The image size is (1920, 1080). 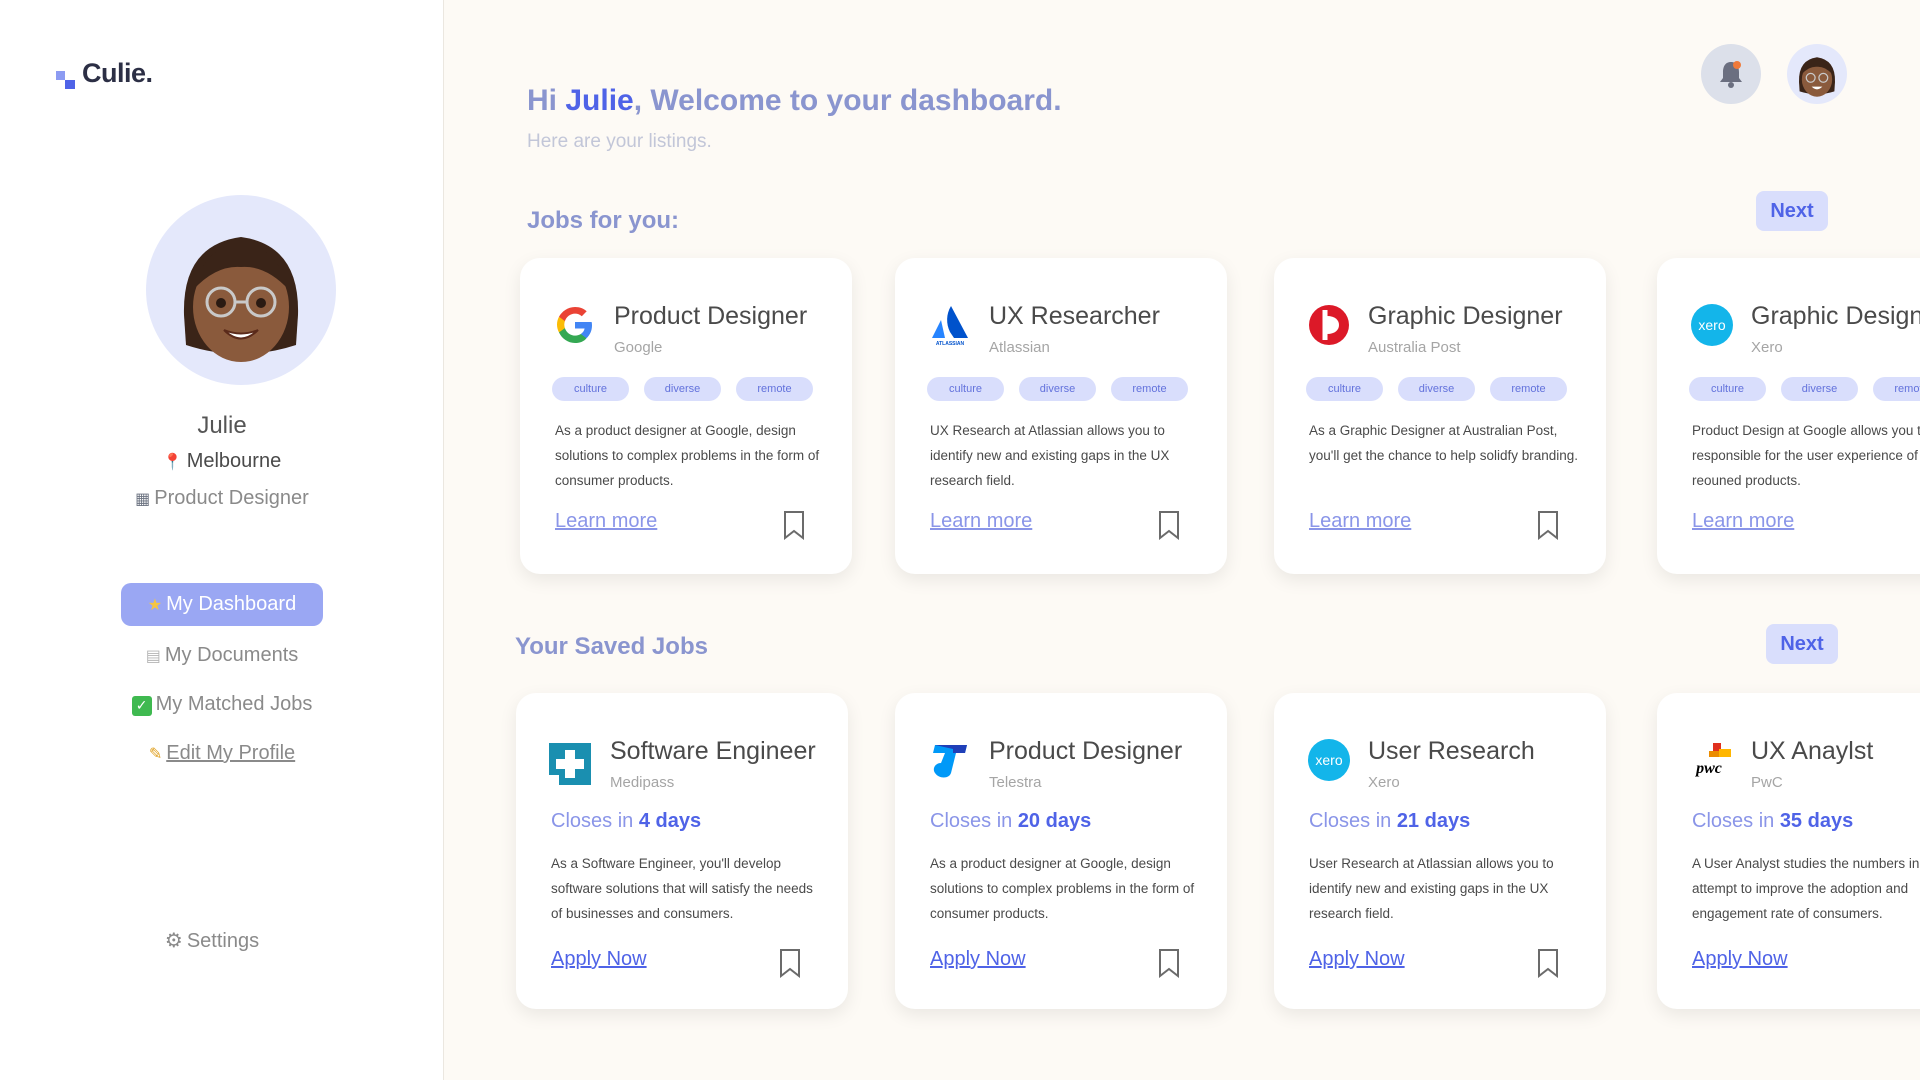 I want to click on nav-item-edit-profile: ✎ Edit My Profile, so click(x=222, y=753).